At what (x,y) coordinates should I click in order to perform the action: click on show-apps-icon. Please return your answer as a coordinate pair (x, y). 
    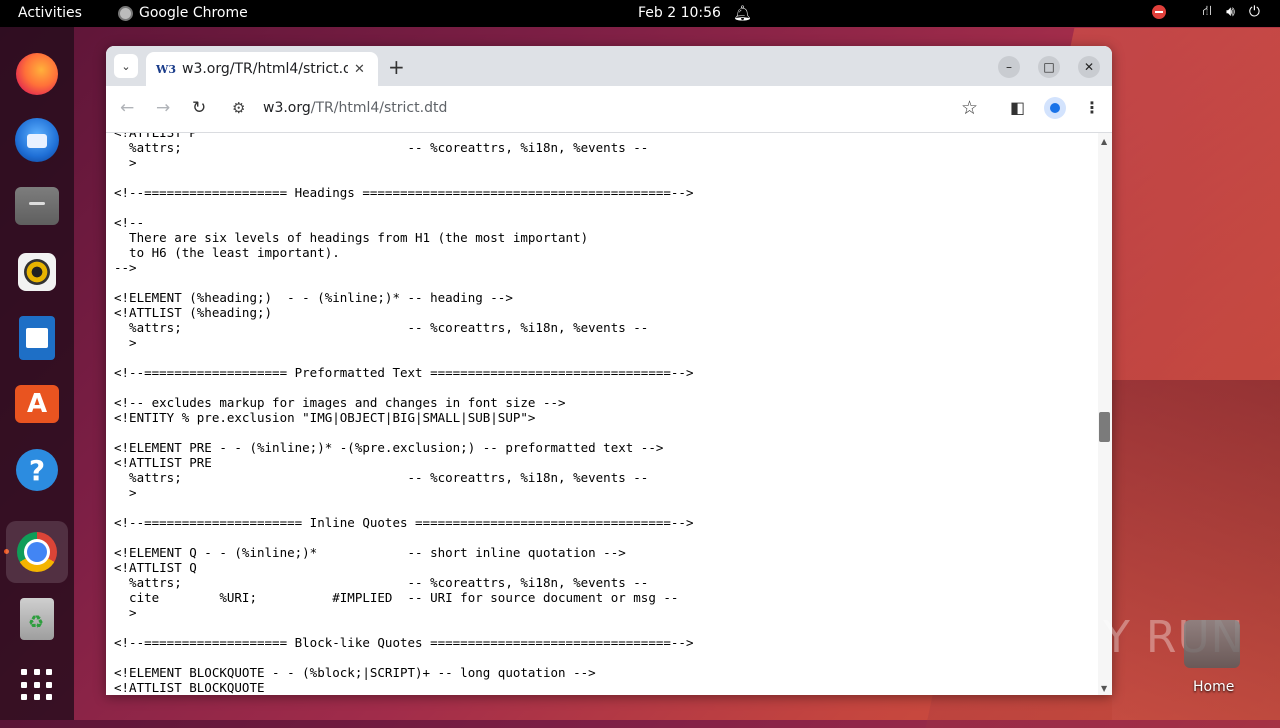
    Looking at the image, I should click on (37, 685).